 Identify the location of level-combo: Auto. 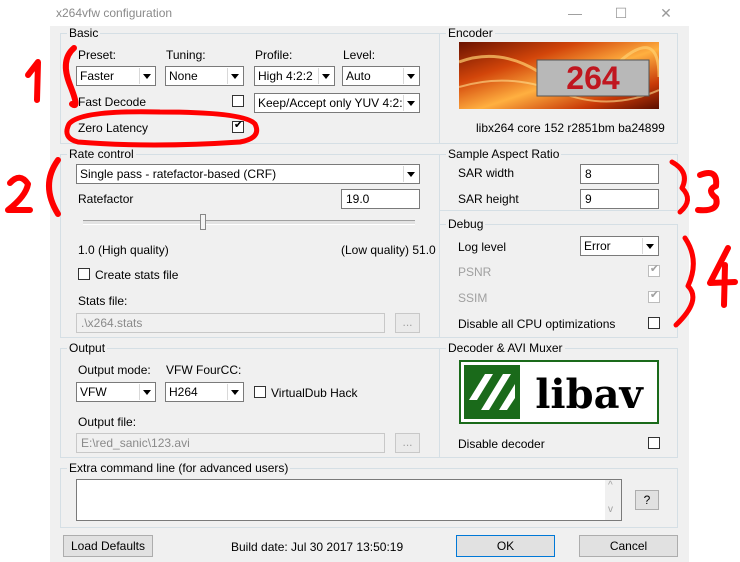
(381, 76).